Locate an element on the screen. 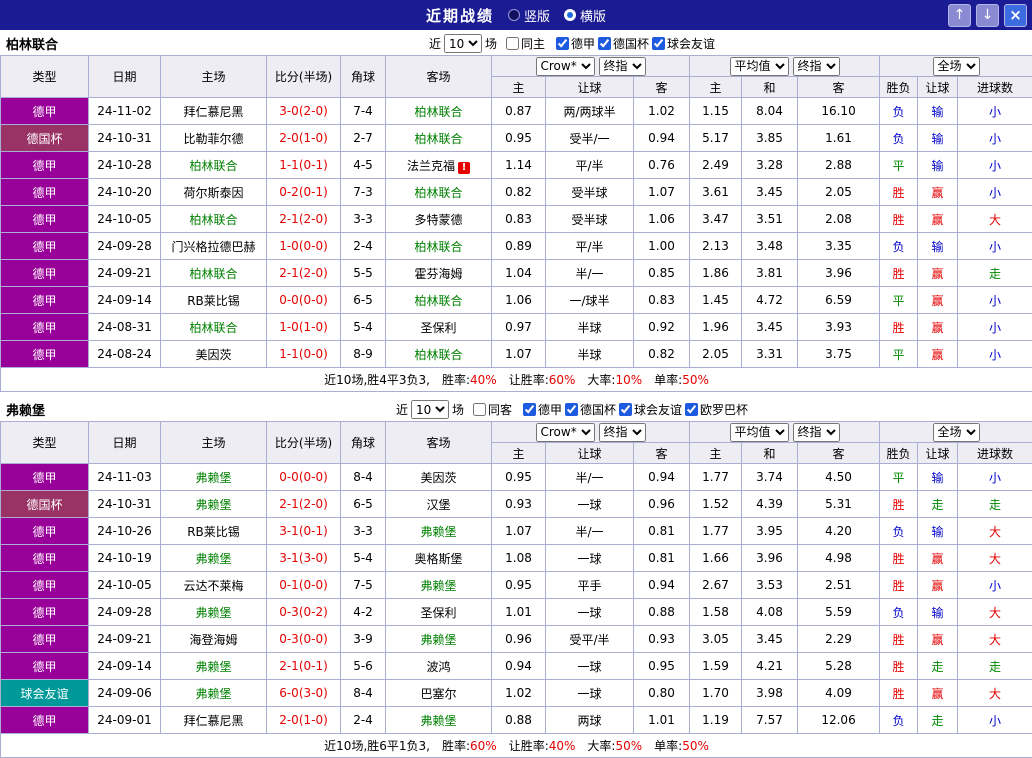  move-down-button: ↓ is located at coordinates (987, 15).